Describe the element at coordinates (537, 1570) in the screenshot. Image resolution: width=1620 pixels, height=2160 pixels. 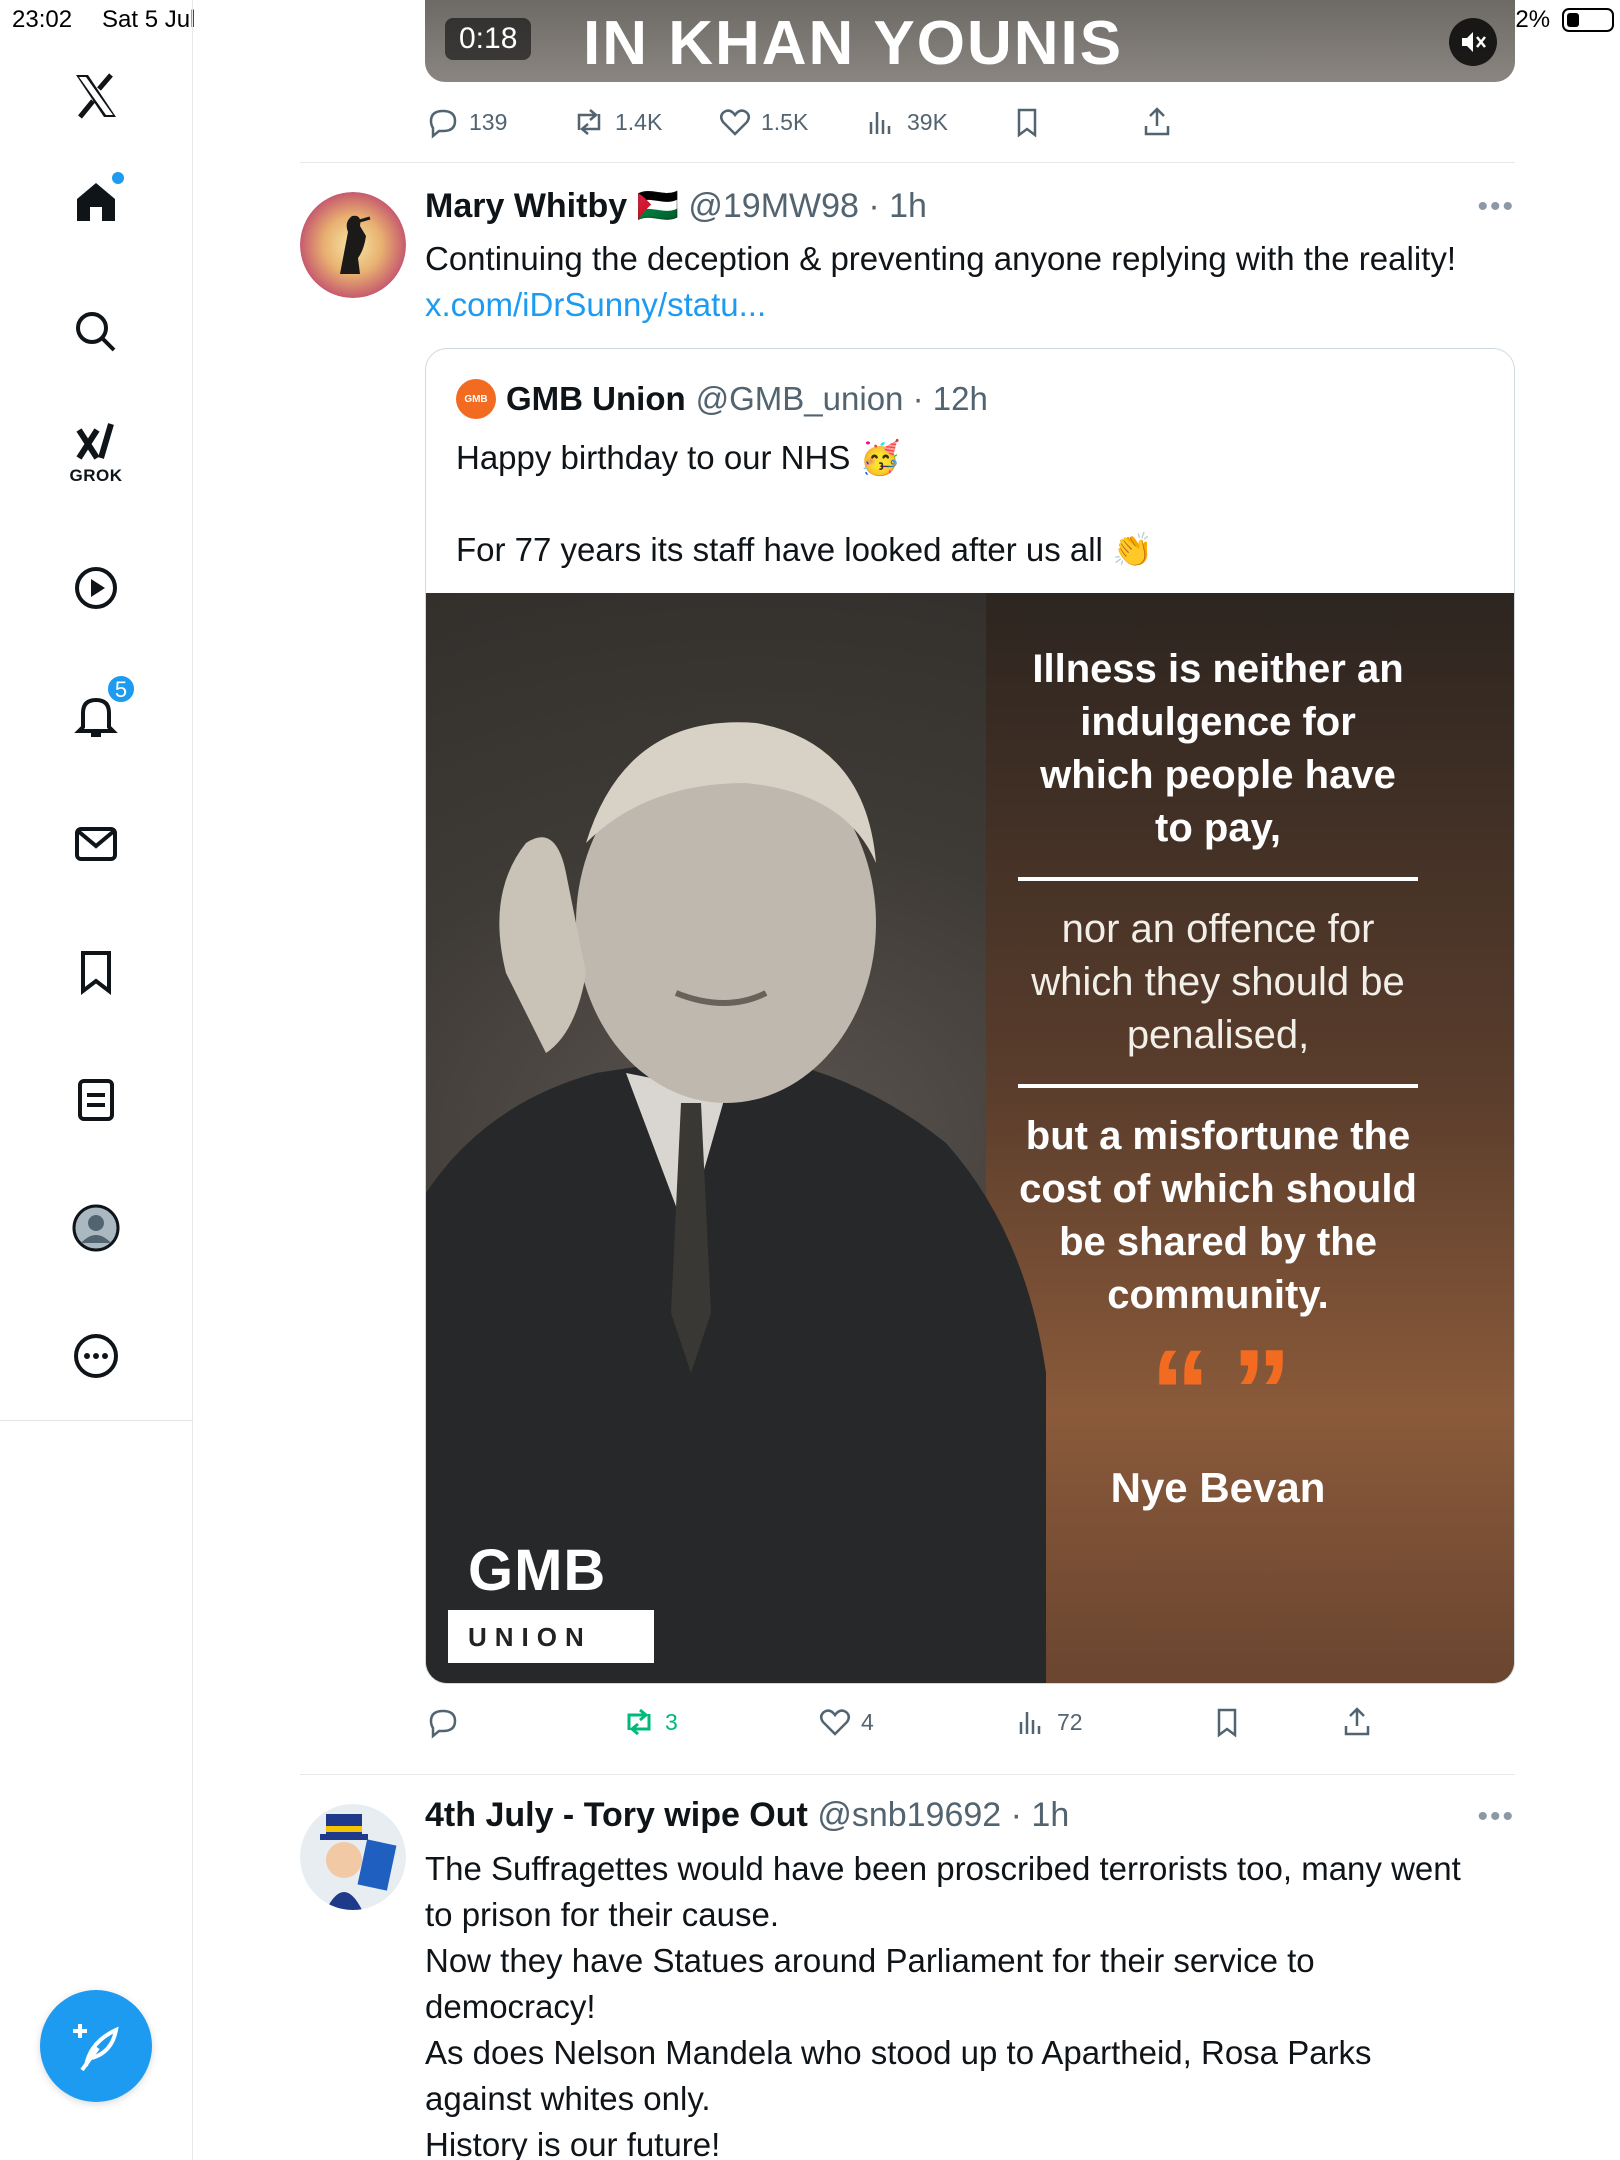
I see `gmb-logo-text: GMB` at that location.